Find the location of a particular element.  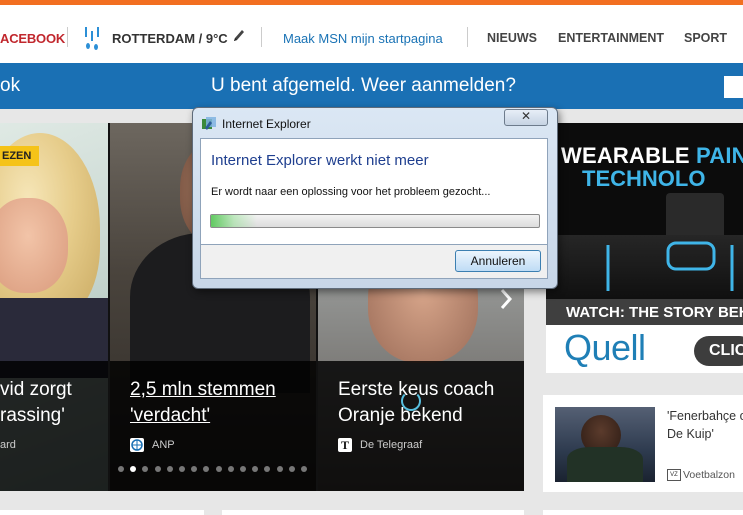

slide-title-line: vid zorgt is located at coordinates (36, 389).